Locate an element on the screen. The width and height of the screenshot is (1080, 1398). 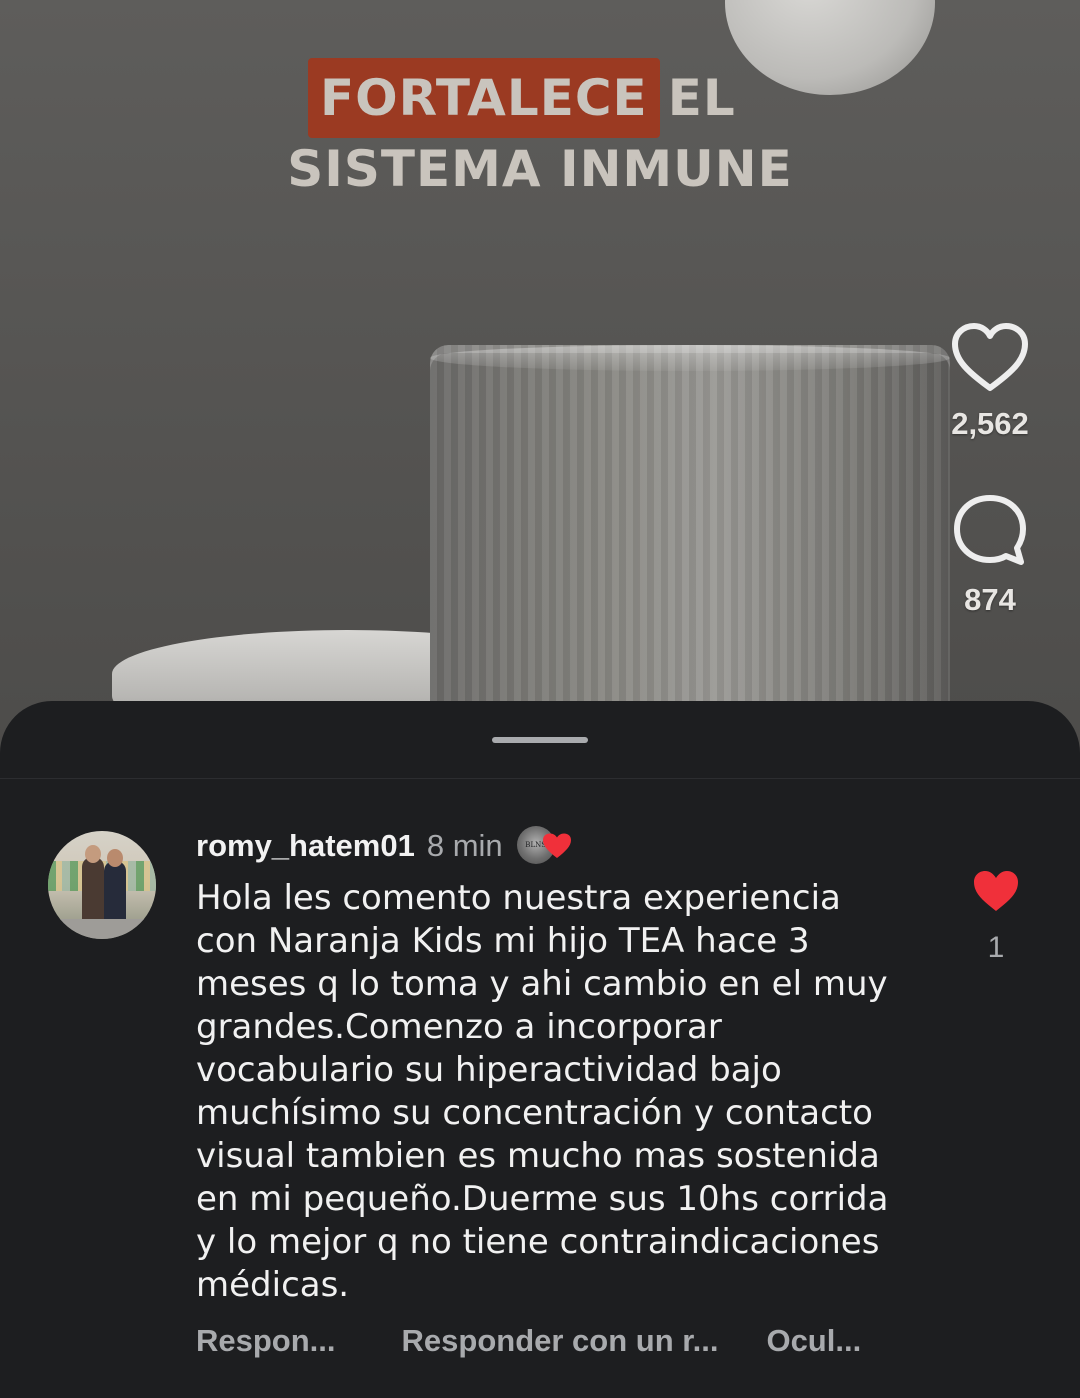
comment-like: 1 is located at coordinates (996, 917).